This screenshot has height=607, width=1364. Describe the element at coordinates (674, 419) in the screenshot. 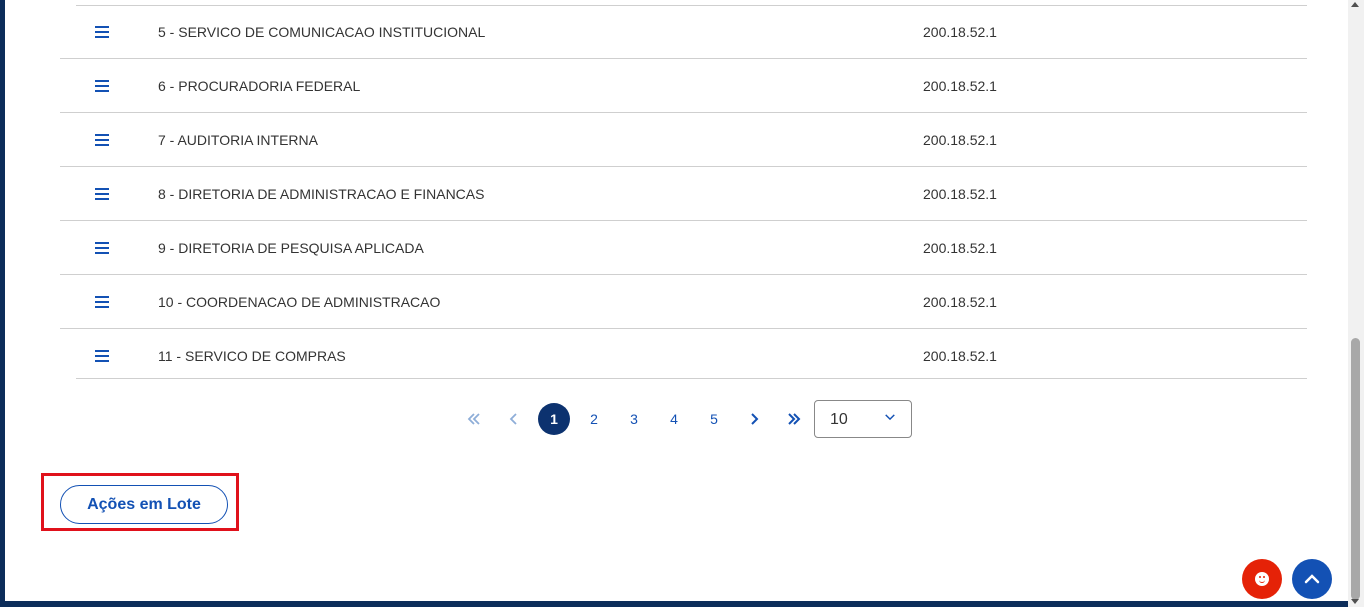

I see `page-button: 4` at that location.